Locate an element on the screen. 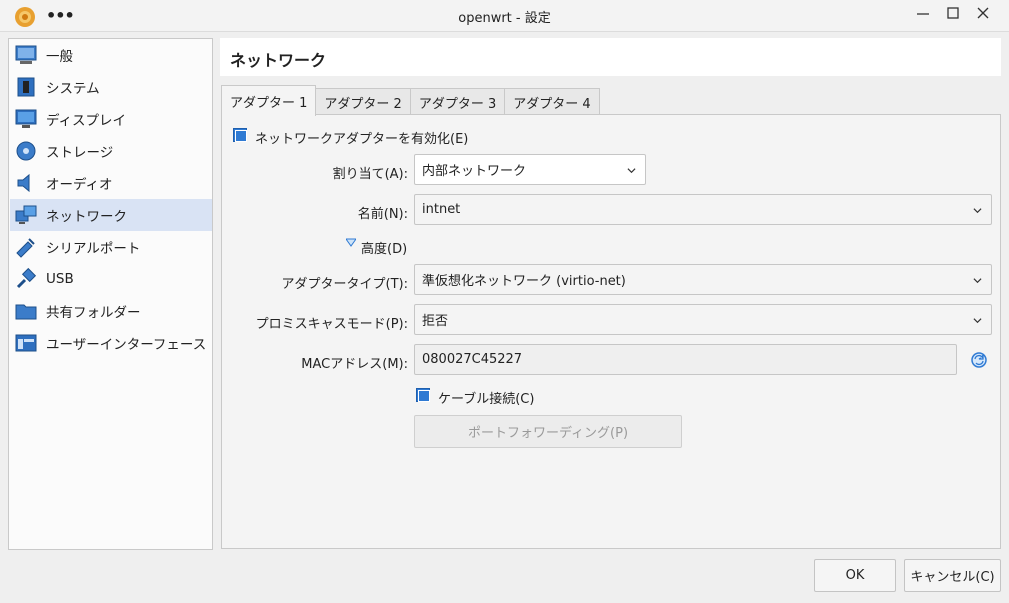 This screenshot has height=603, width=1009. storage-icon is located at coordinates (26, 151).